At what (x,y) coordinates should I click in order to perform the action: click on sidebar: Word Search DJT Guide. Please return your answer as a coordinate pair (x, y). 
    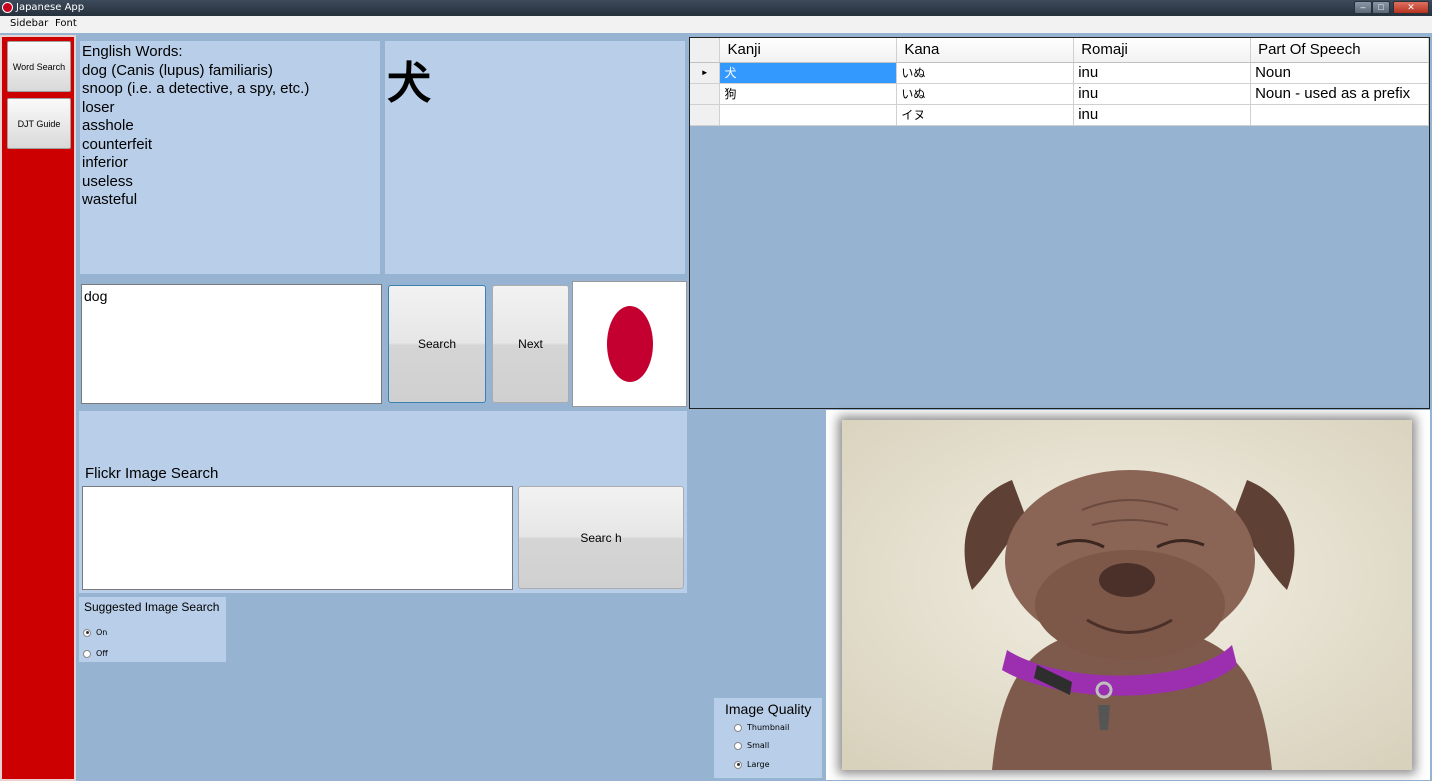
    Looking at the image, I should click on (38, 408).